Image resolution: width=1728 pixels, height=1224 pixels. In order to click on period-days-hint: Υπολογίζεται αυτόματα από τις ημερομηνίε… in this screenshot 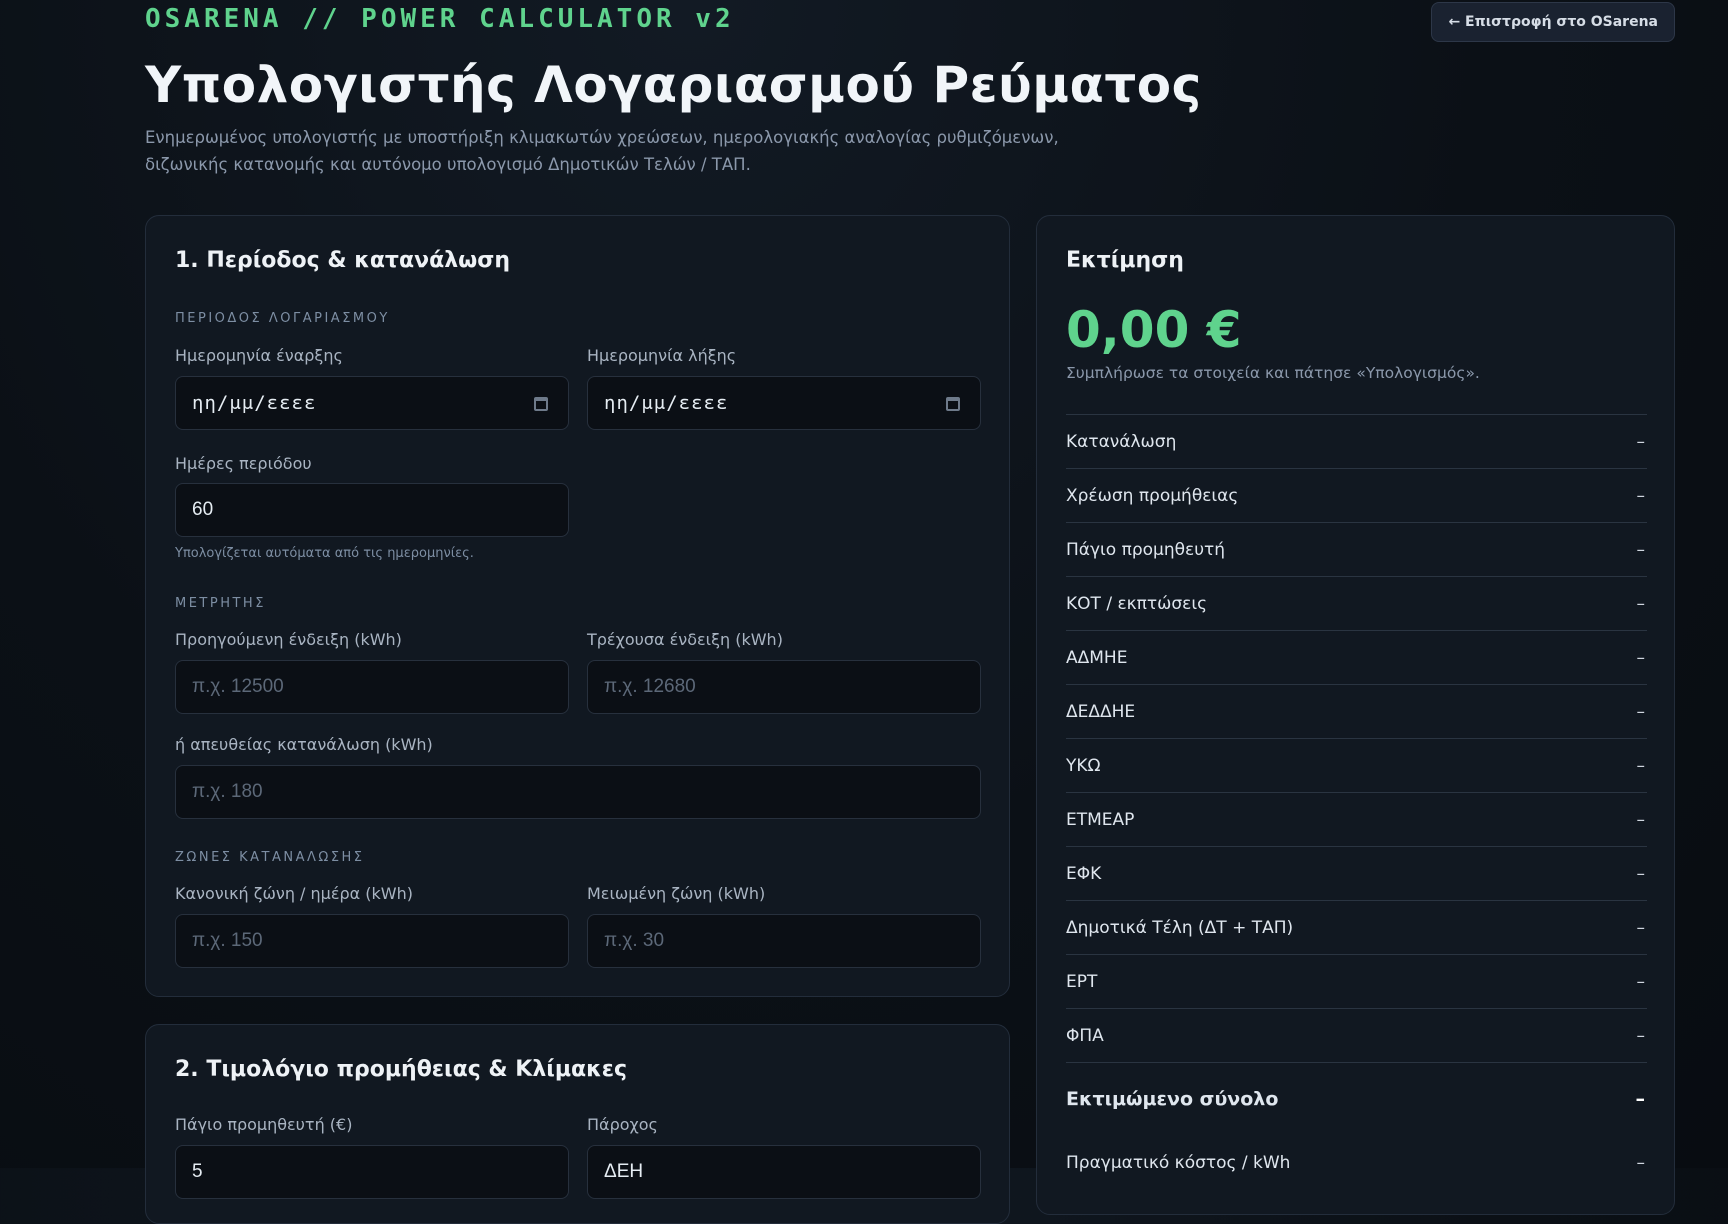, I will do `click(324, 553)`.